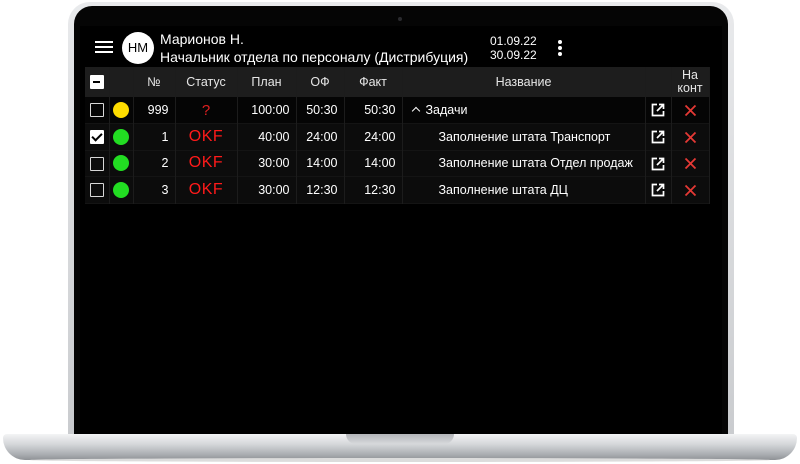  What do you see at coordinates (690, 88) in the screenshot?
I see `column-header-control-line2: конт` at bounding box center [690, 88].